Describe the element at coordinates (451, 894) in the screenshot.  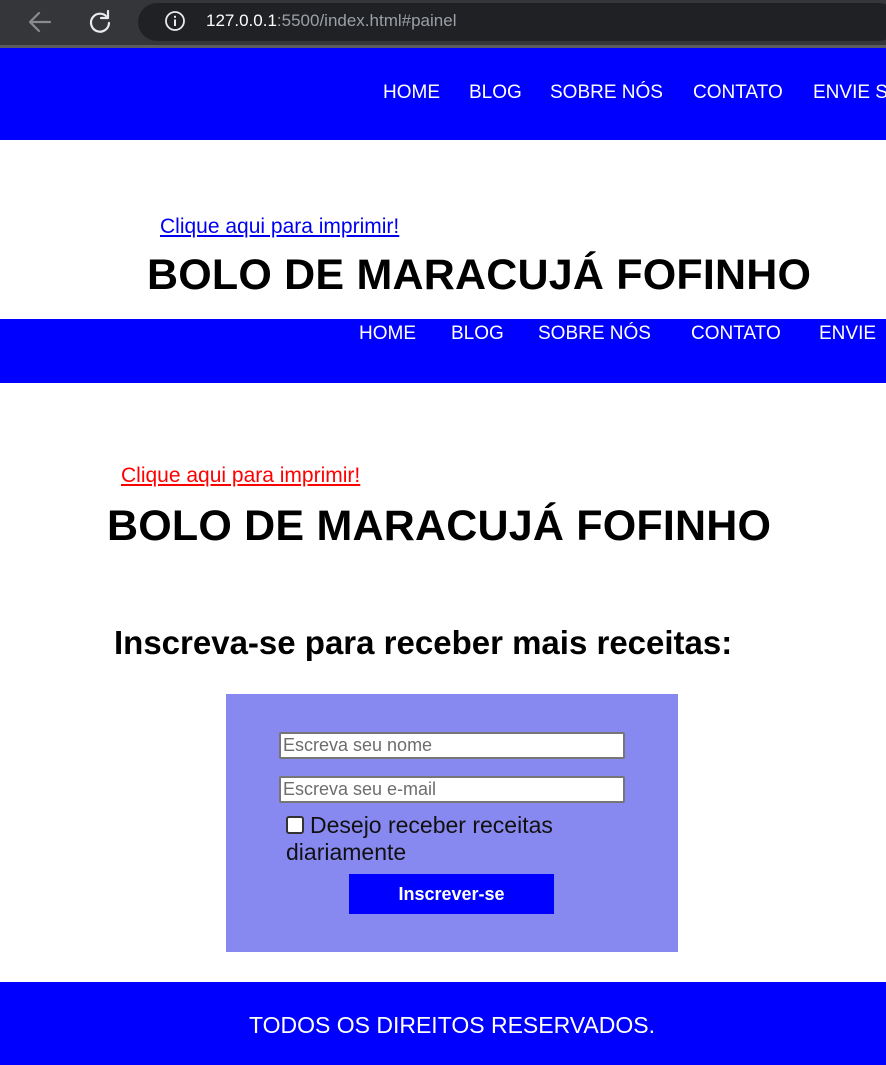
I see `subscribe-button: Inscrever-se` at that location.